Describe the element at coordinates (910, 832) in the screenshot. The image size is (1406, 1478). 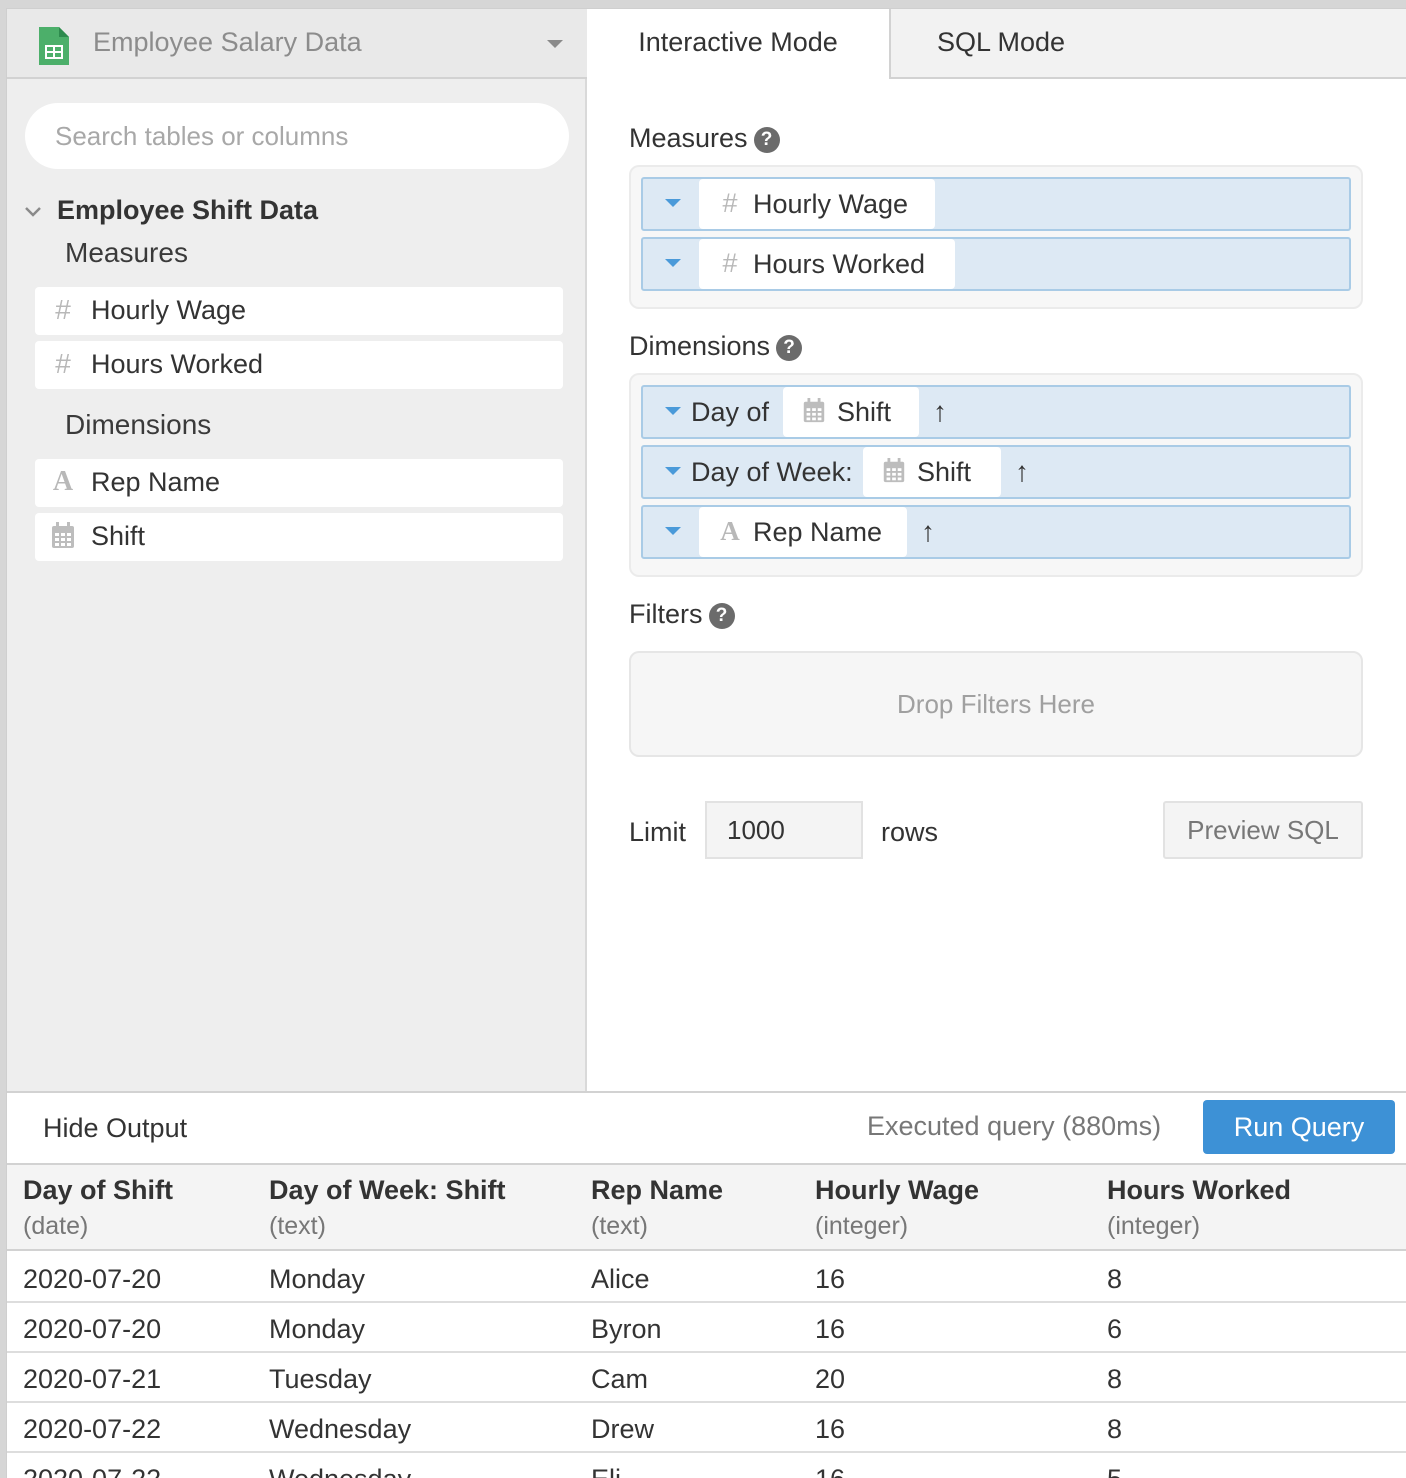
I see `rows-label: rows` at that location.